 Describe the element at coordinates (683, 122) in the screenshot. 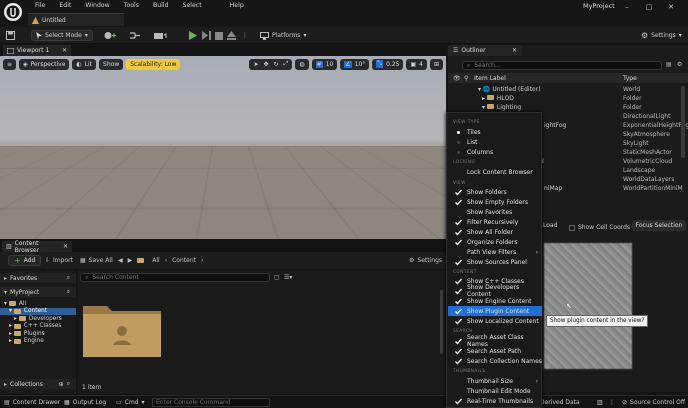

I see `outliner-scrollbar` at that location.